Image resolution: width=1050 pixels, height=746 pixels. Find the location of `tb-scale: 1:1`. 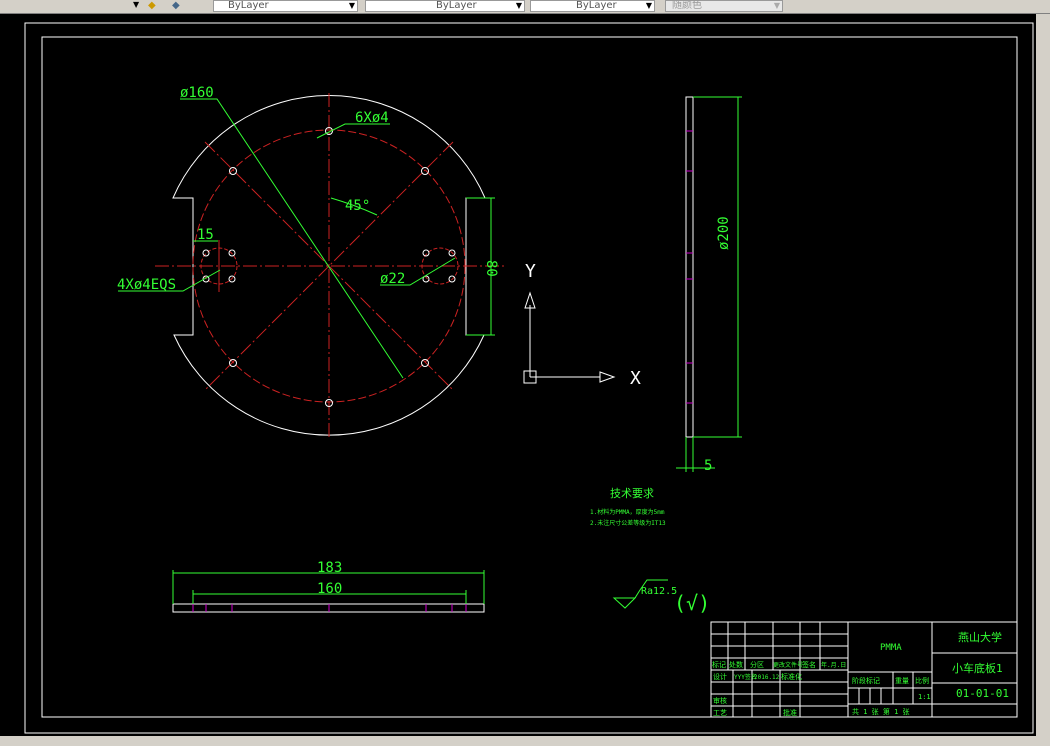

tb-scale: 1:1 is located at coordinates (924, 697).